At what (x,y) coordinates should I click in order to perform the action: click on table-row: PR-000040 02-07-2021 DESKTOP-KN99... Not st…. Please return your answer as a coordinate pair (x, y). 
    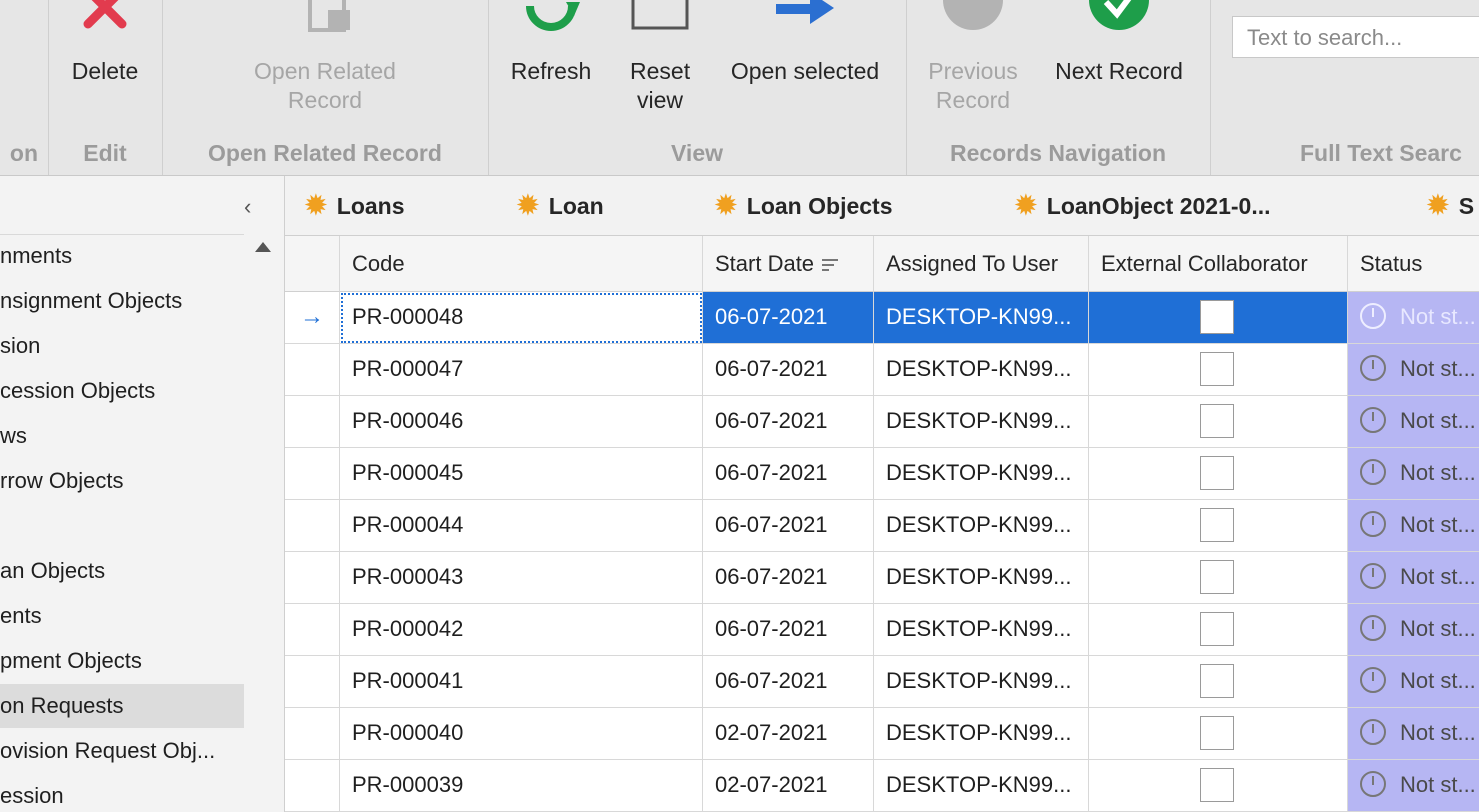
    Looking at the image, I should click on (882, 734).